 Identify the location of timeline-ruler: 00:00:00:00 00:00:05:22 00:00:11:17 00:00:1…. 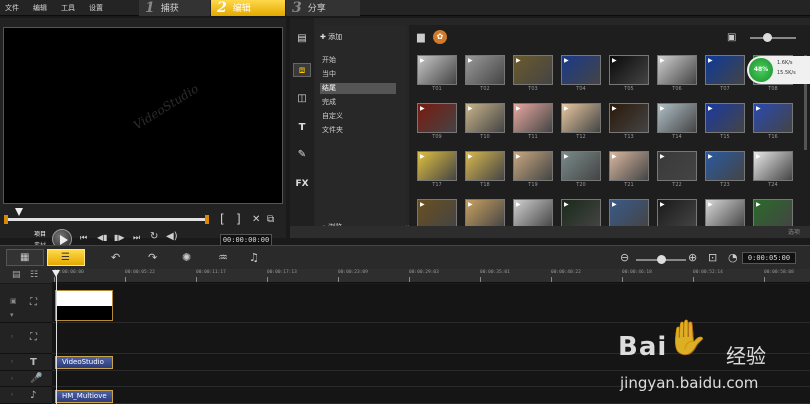
(431, 276).